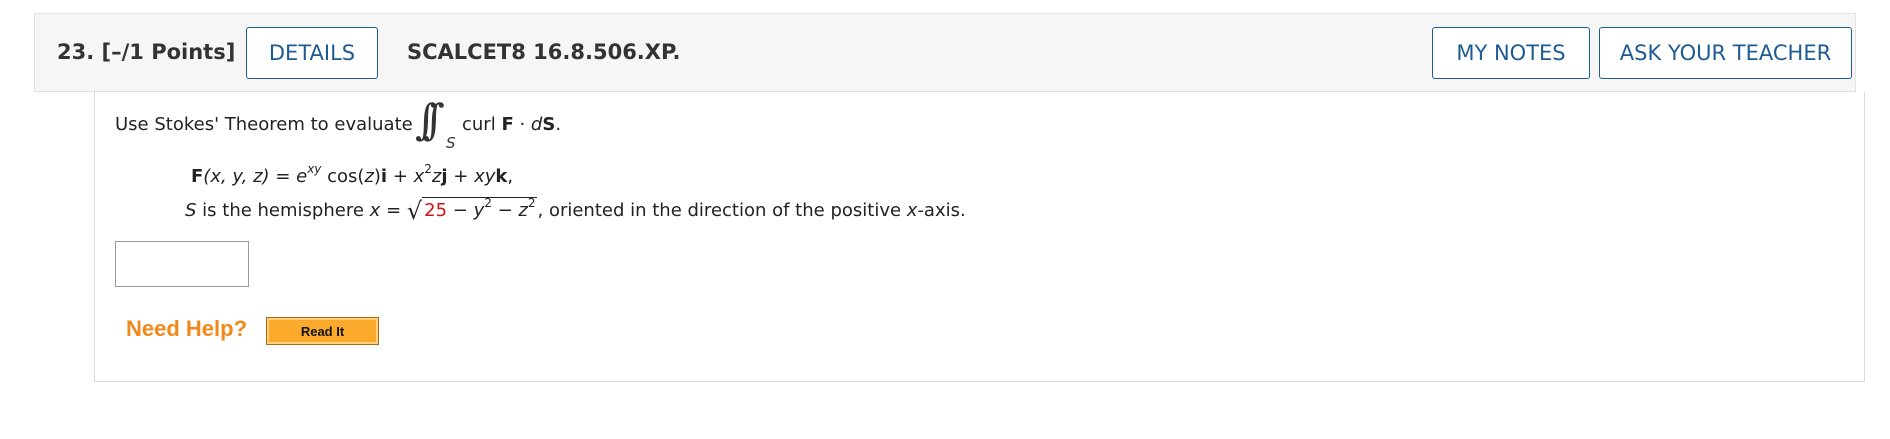  Describe the element at coordinates (436, 210) in the screenshot. I see `radius-squared-value: 25` at that location.